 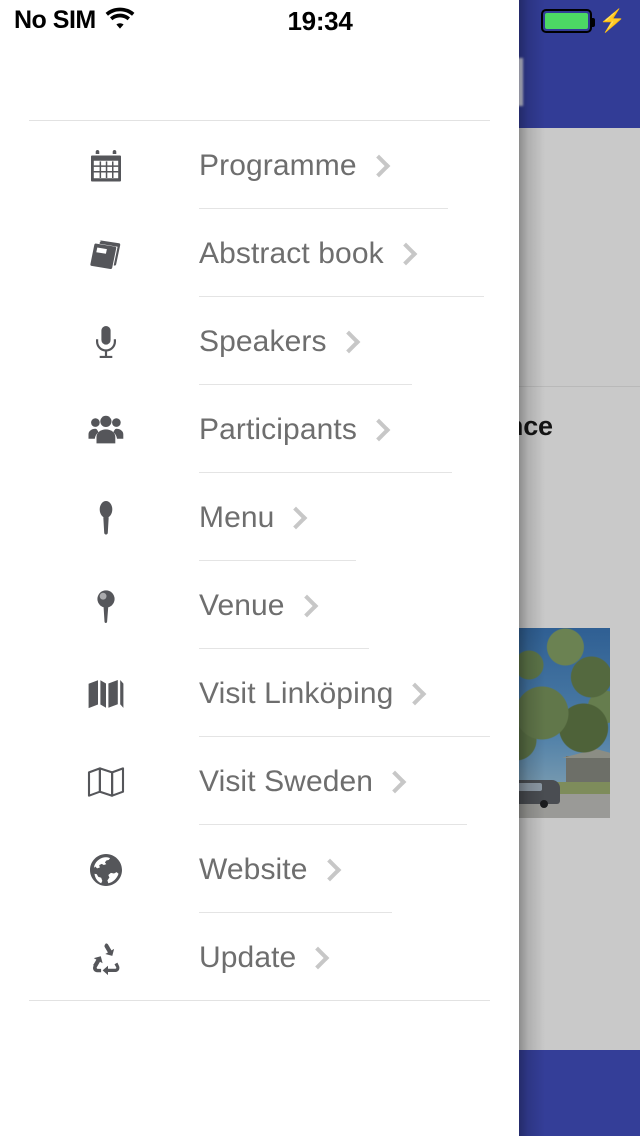 What do you see at coordinates (106, 430) in the screenshot?
I see `people-group-icon` at bounding box center [106, 430].